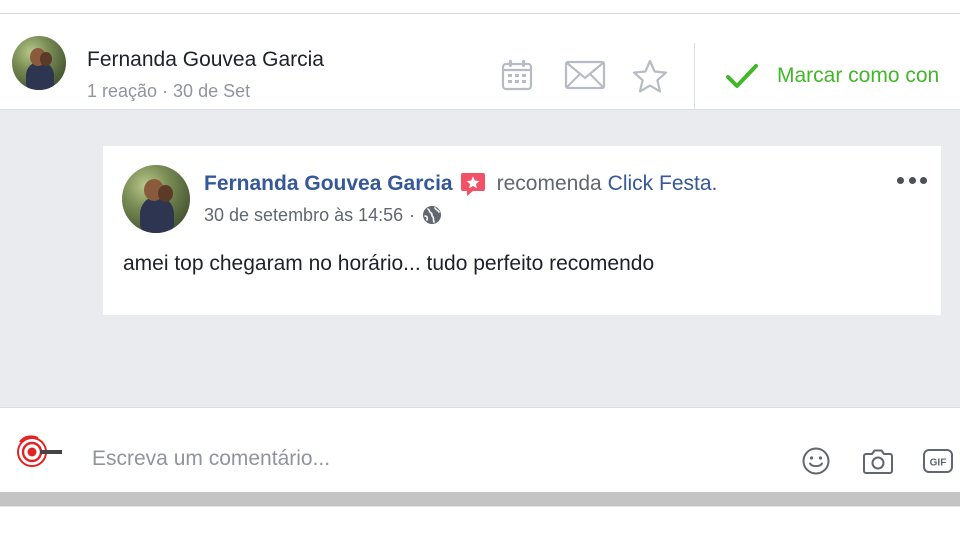  I want to click on author-name: Fernanda Gouvea Garcia, so click(205, 60).